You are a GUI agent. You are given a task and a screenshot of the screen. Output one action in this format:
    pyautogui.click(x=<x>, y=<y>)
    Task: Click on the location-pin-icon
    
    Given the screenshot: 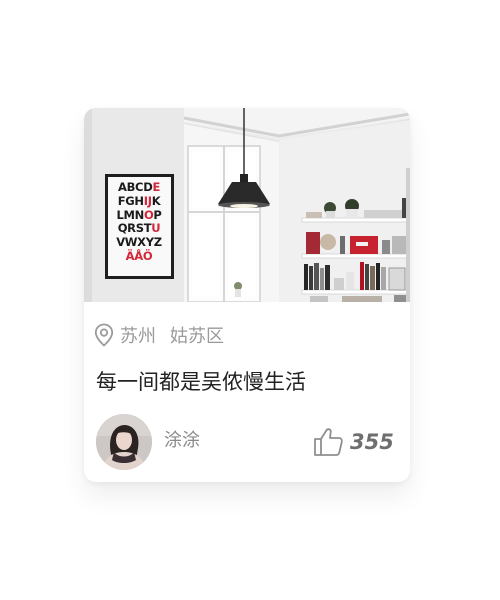 What is the action you would take?
    pyautogui.click(x=104, y=335)
    